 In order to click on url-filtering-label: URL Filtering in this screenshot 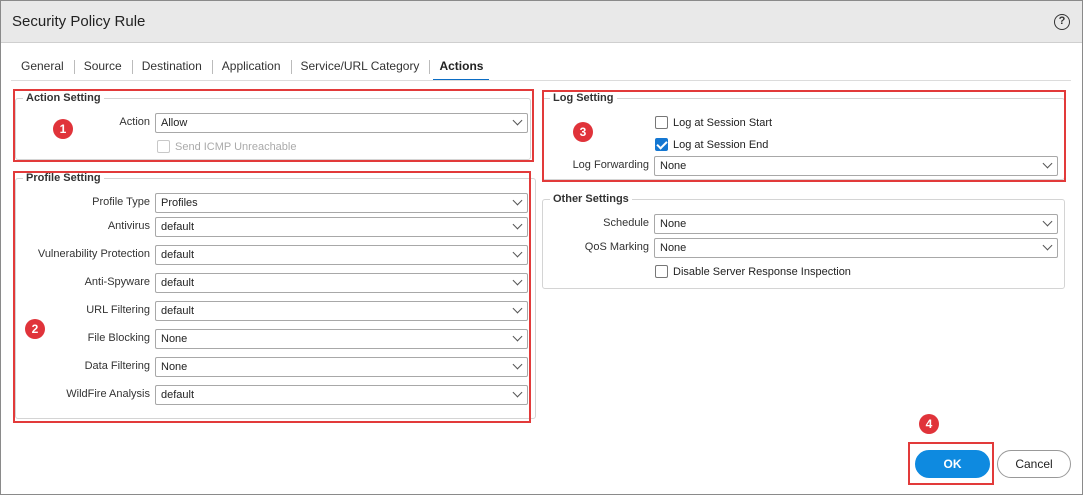, I will do `click(118, 310)`.